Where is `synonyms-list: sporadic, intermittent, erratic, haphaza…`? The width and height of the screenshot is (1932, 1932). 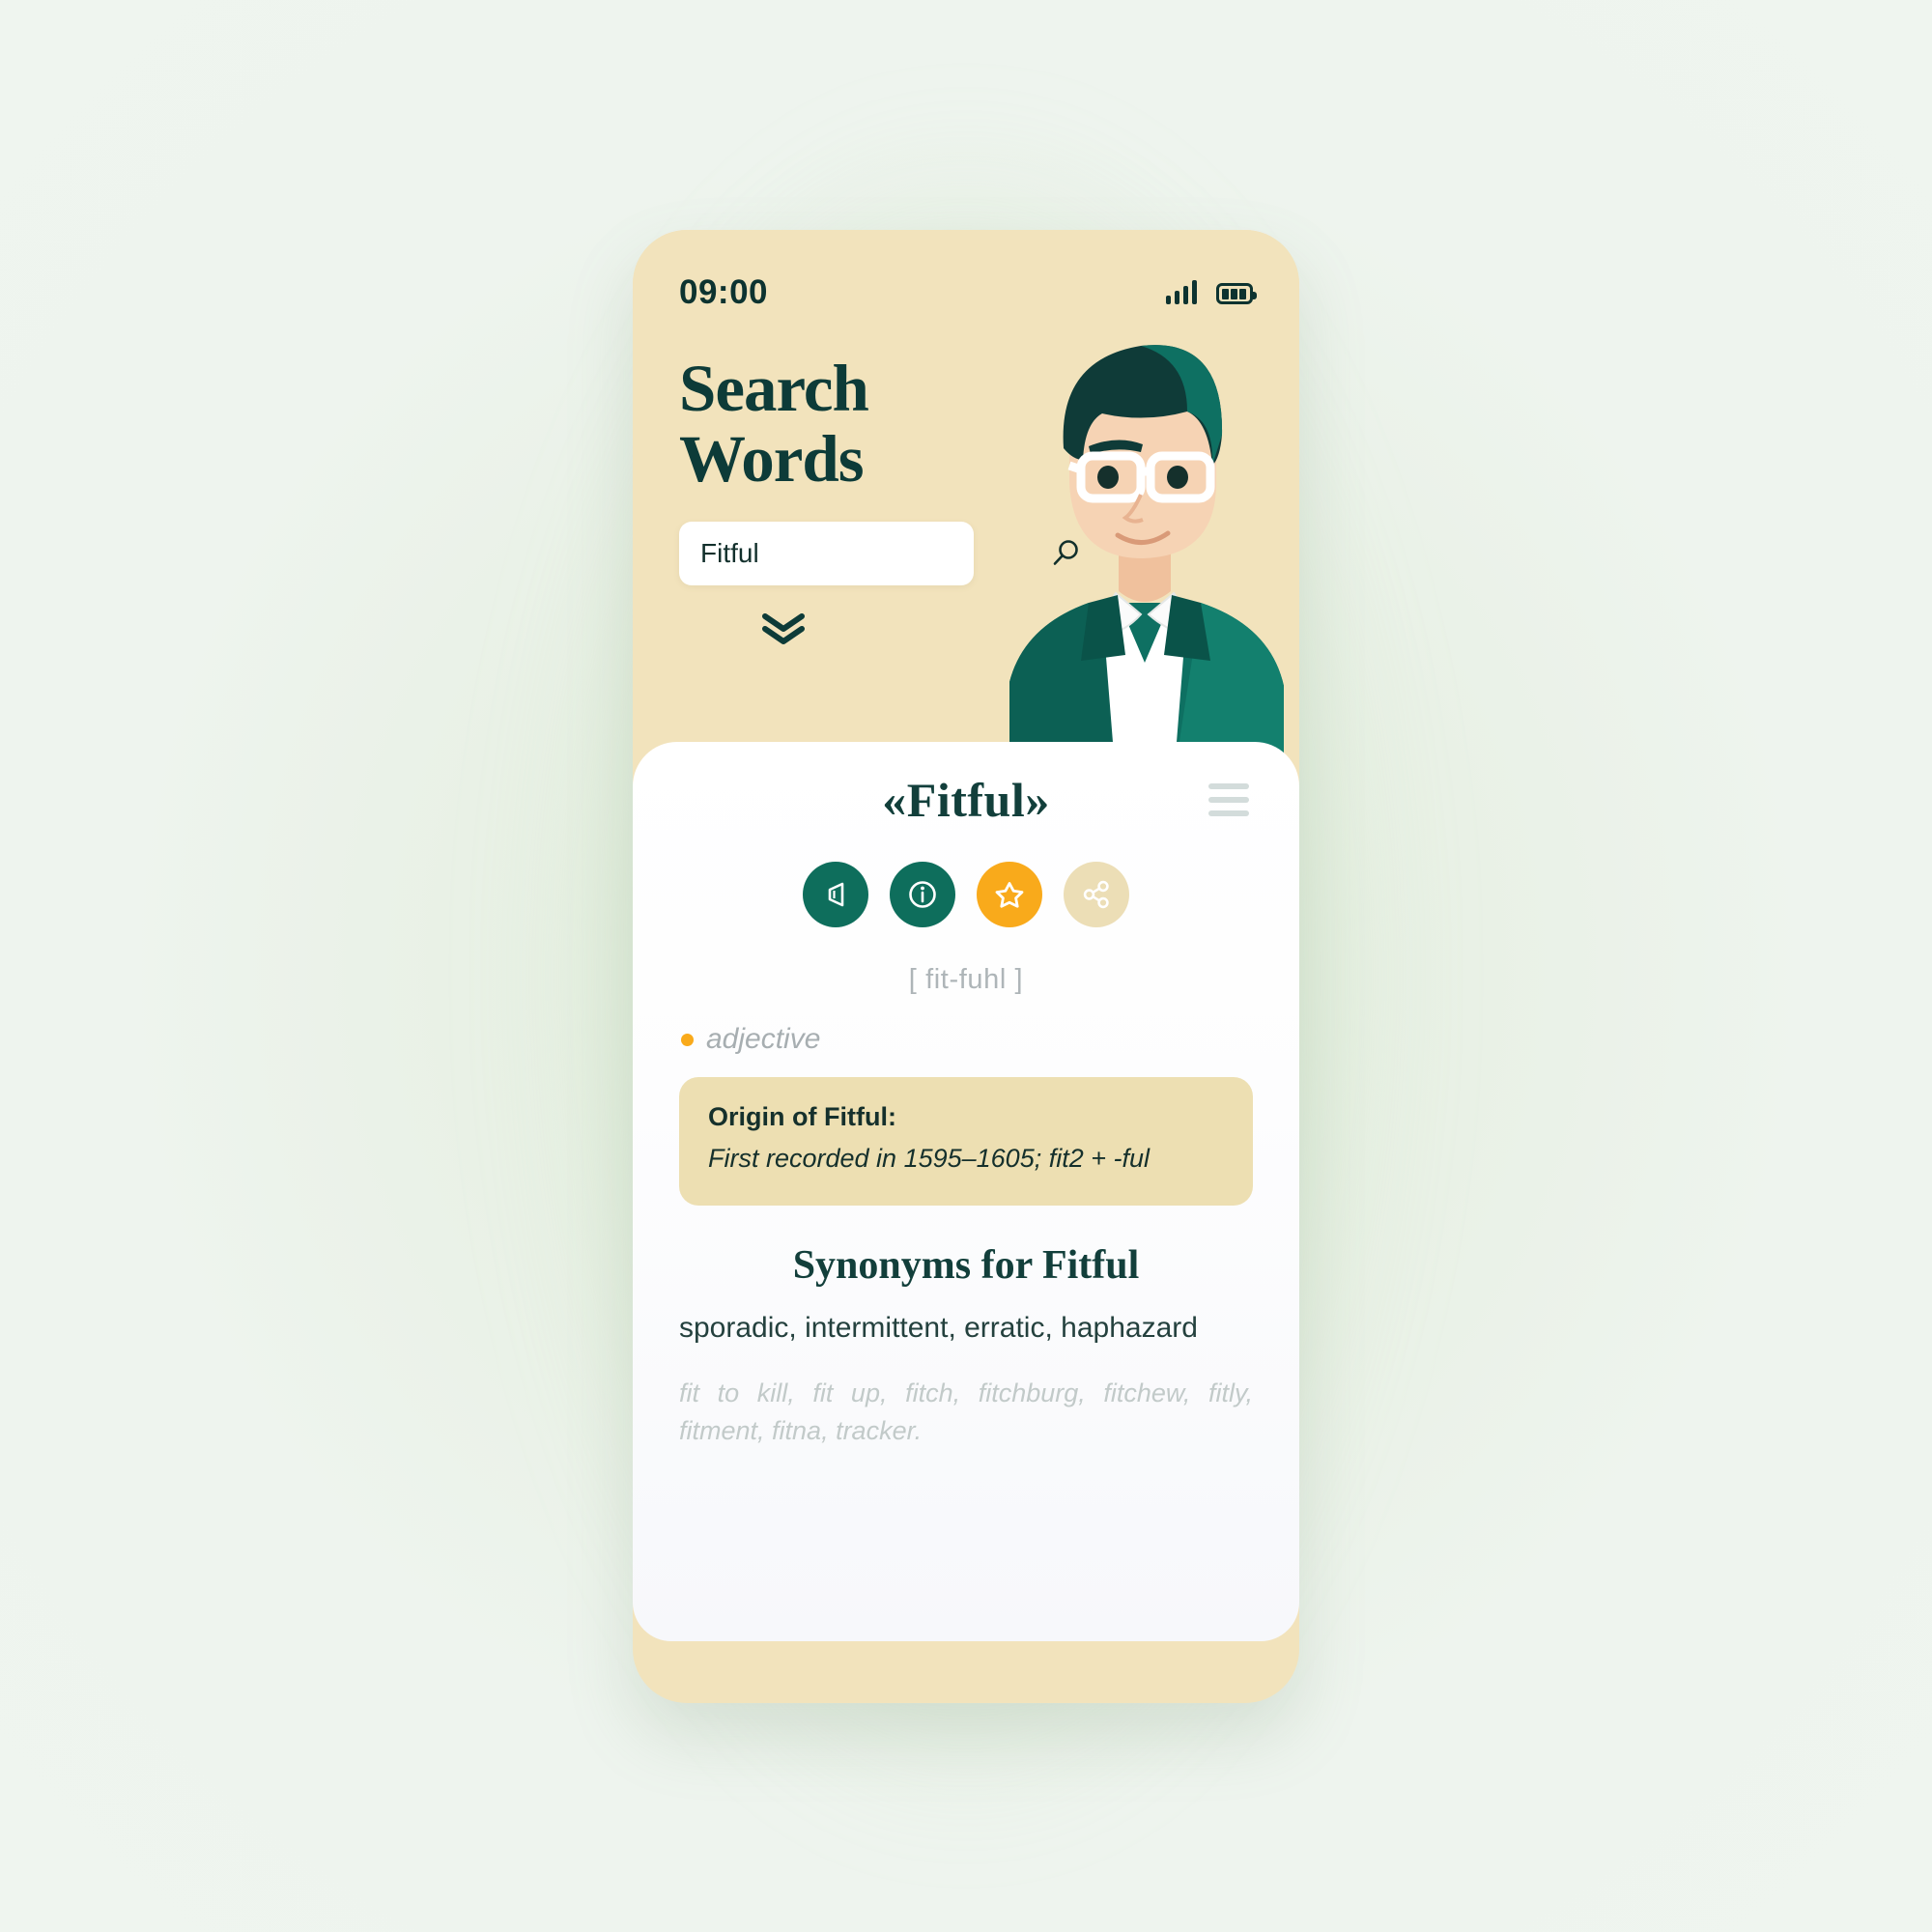
synonyms-list: sporadic, intermittent, erratic, haphaza… is located at coordinates (966, 1328).